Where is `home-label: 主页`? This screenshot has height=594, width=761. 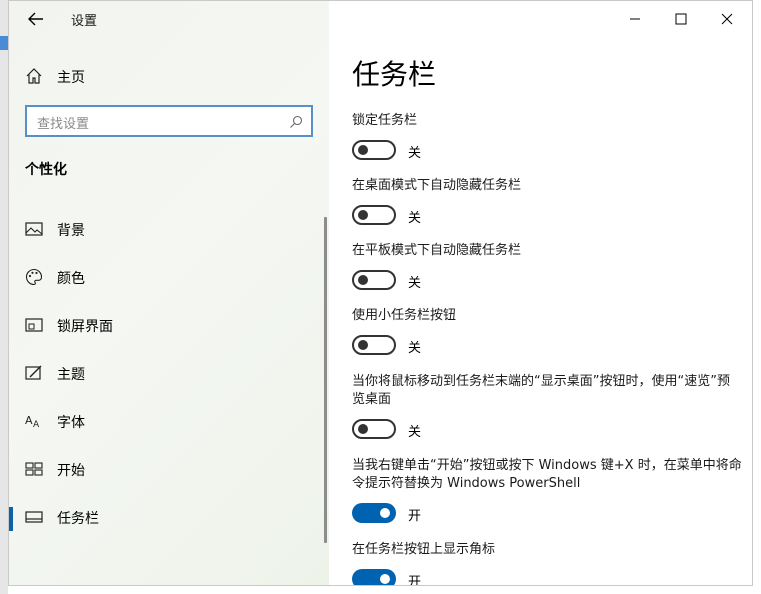 home-label: 主页 is located at coordinates (71, 78).